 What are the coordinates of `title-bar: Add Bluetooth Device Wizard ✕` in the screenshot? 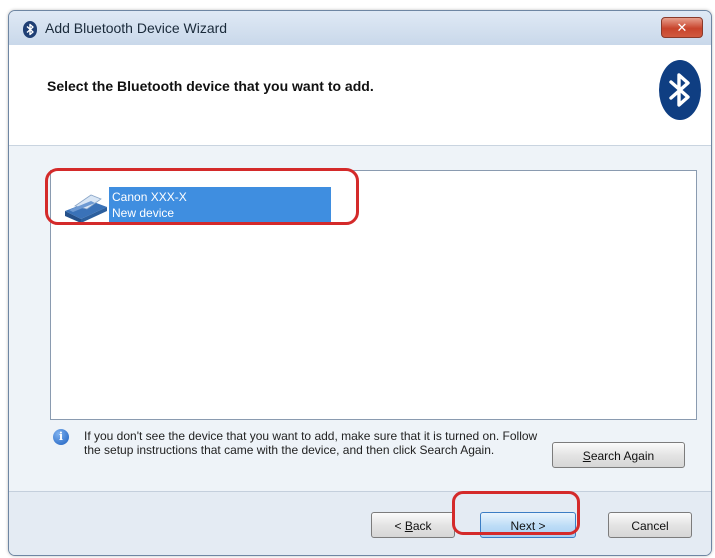 It's located at (360, 28).